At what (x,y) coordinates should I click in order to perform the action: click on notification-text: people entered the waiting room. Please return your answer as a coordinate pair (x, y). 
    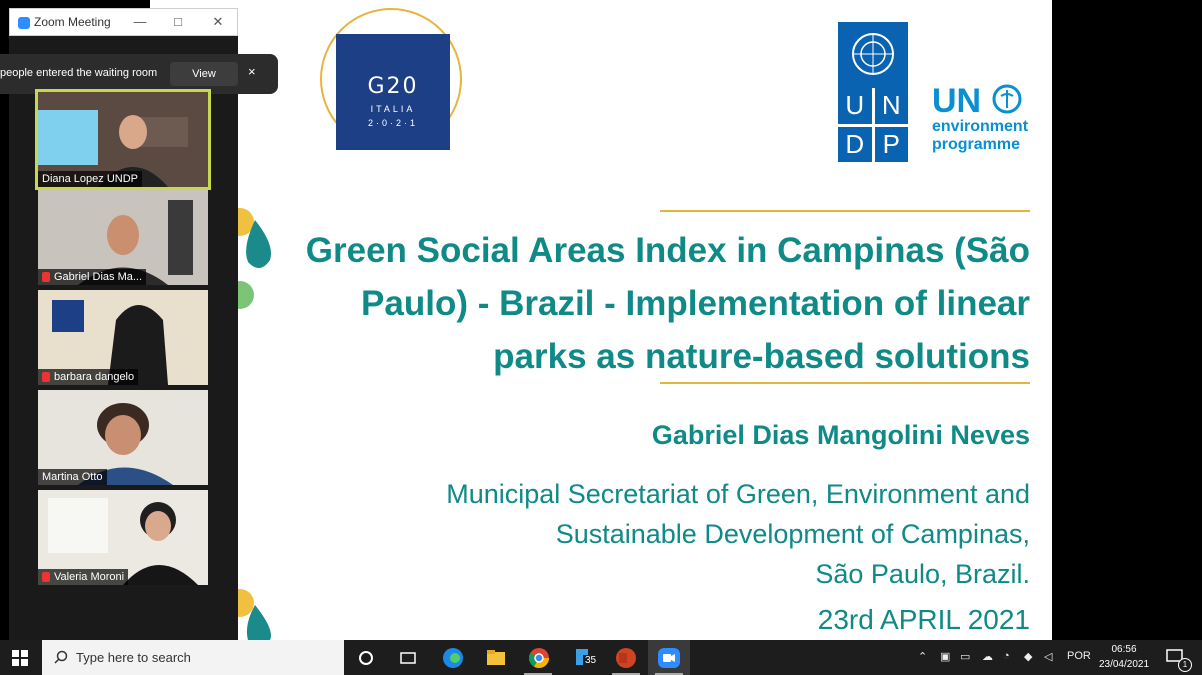
    Looking at the image, I should click on (79, 73).